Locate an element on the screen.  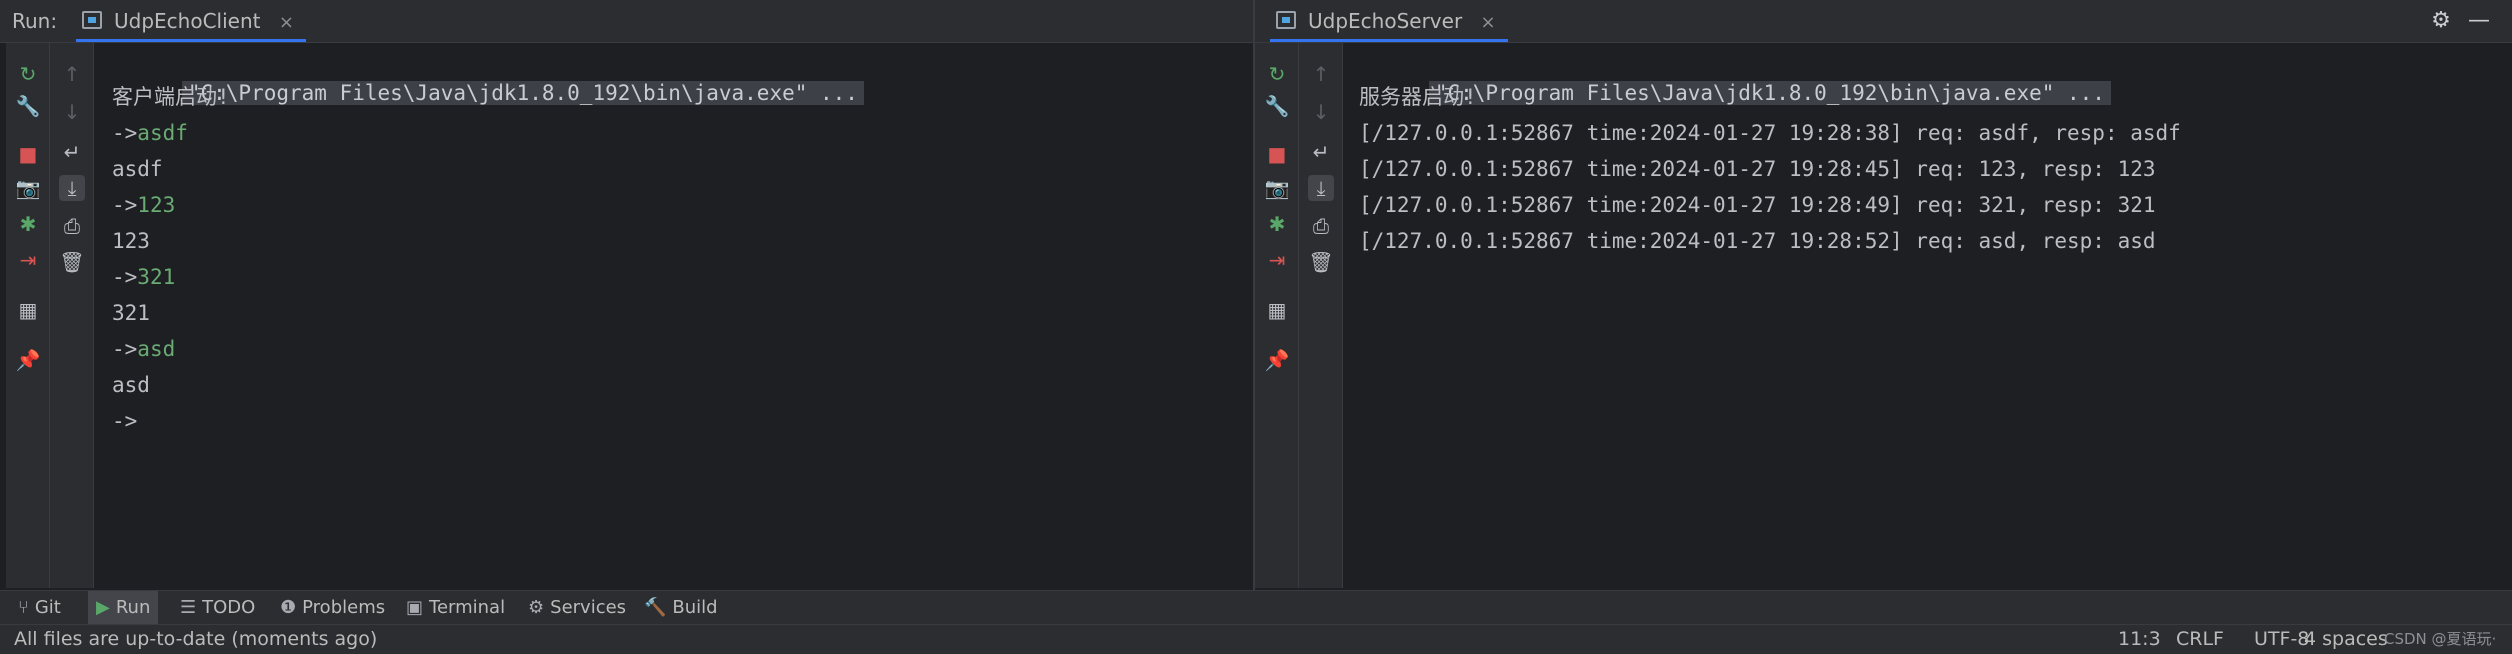
console-line: 客户端启动! is located at coordinates (171, 97).